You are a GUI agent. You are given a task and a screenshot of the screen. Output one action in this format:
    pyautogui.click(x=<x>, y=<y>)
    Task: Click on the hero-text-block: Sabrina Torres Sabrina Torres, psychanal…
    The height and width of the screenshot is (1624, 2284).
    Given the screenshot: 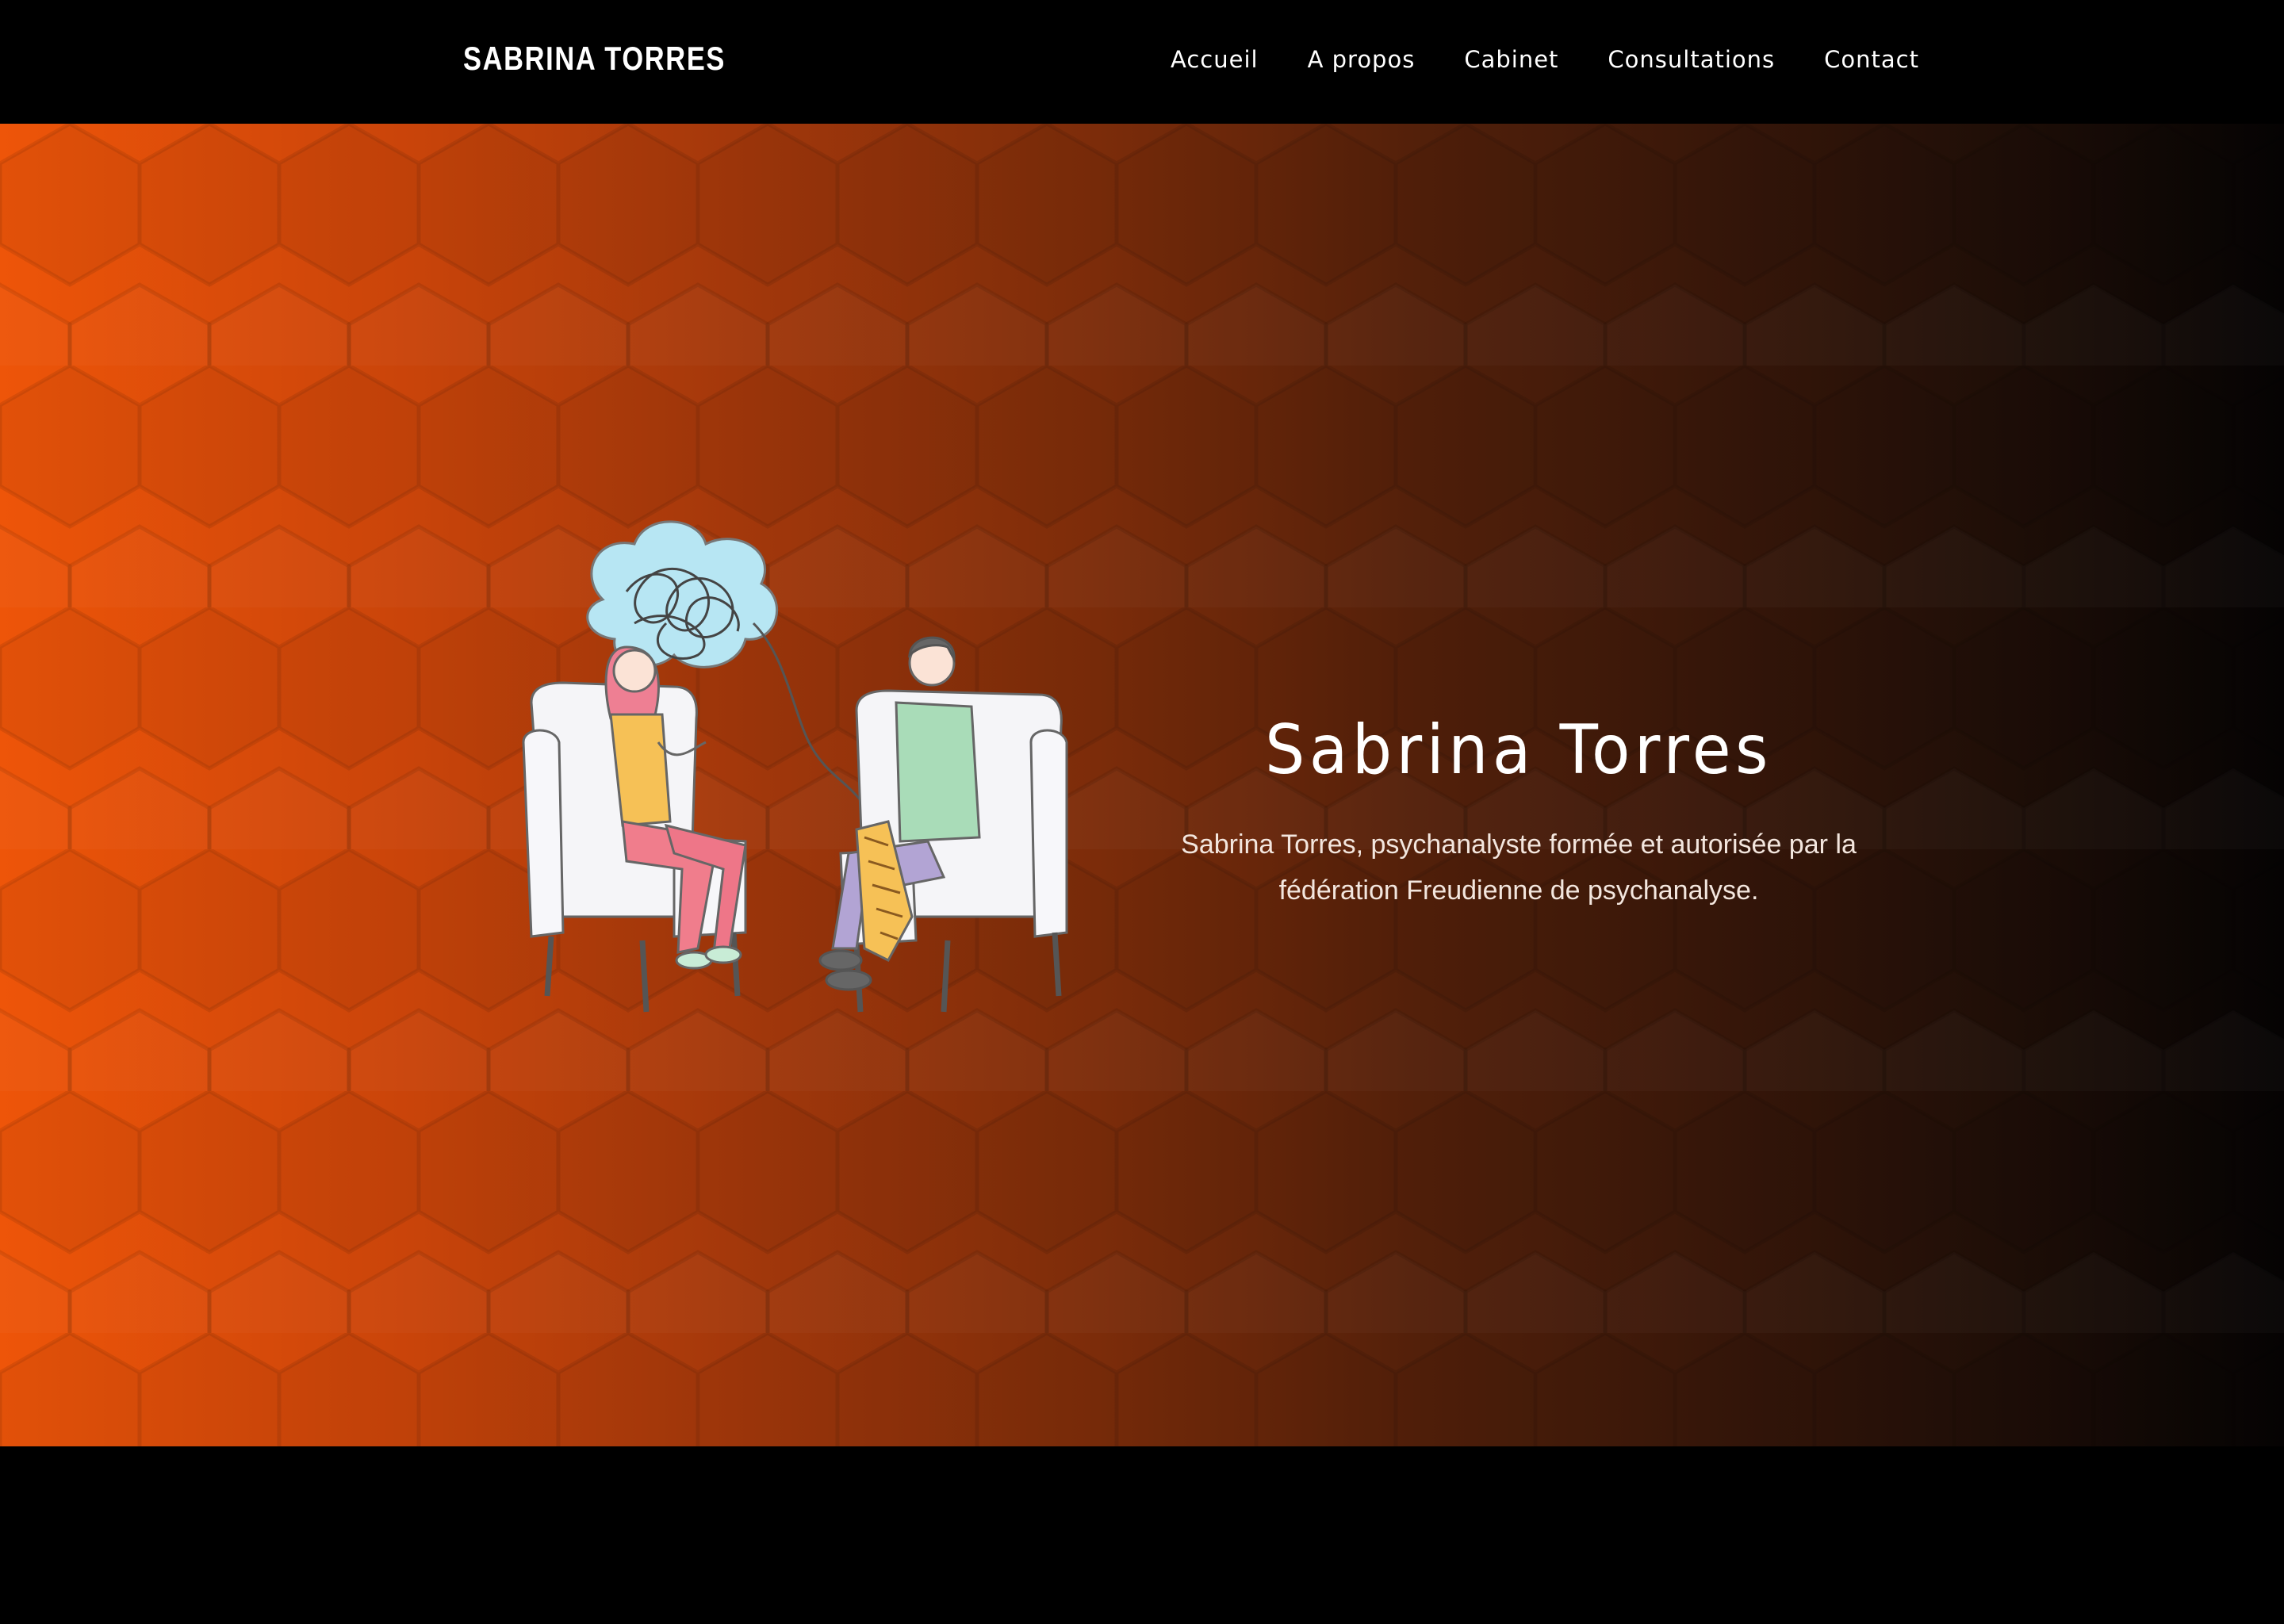 What is the action you would take?
    pyautogui.click(x=1519, y=812)
    